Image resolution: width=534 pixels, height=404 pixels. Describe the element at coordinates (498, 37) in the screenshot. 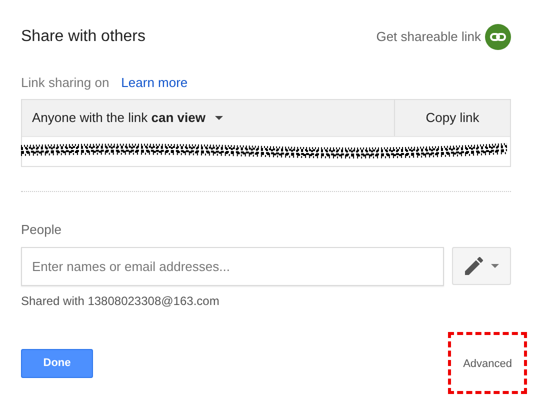

I see `link-icon` at that location.